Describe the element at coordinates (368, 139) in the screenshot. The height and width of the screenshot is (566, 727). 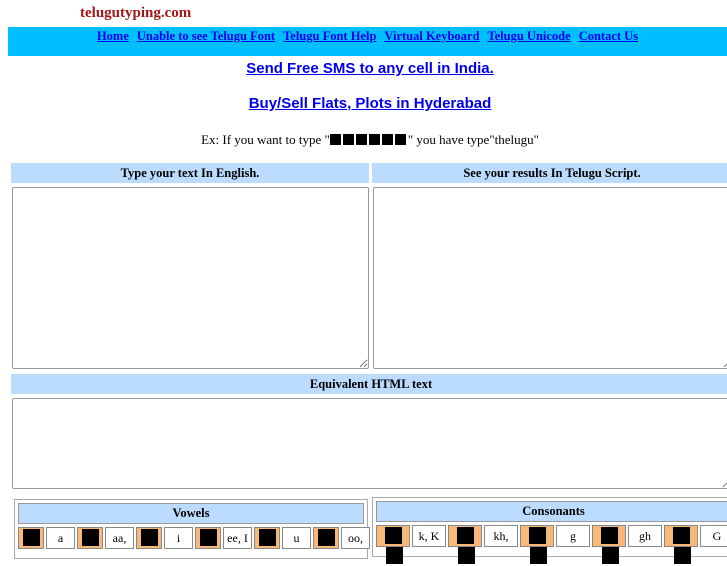
I see `telugu-glyphs` at that location.